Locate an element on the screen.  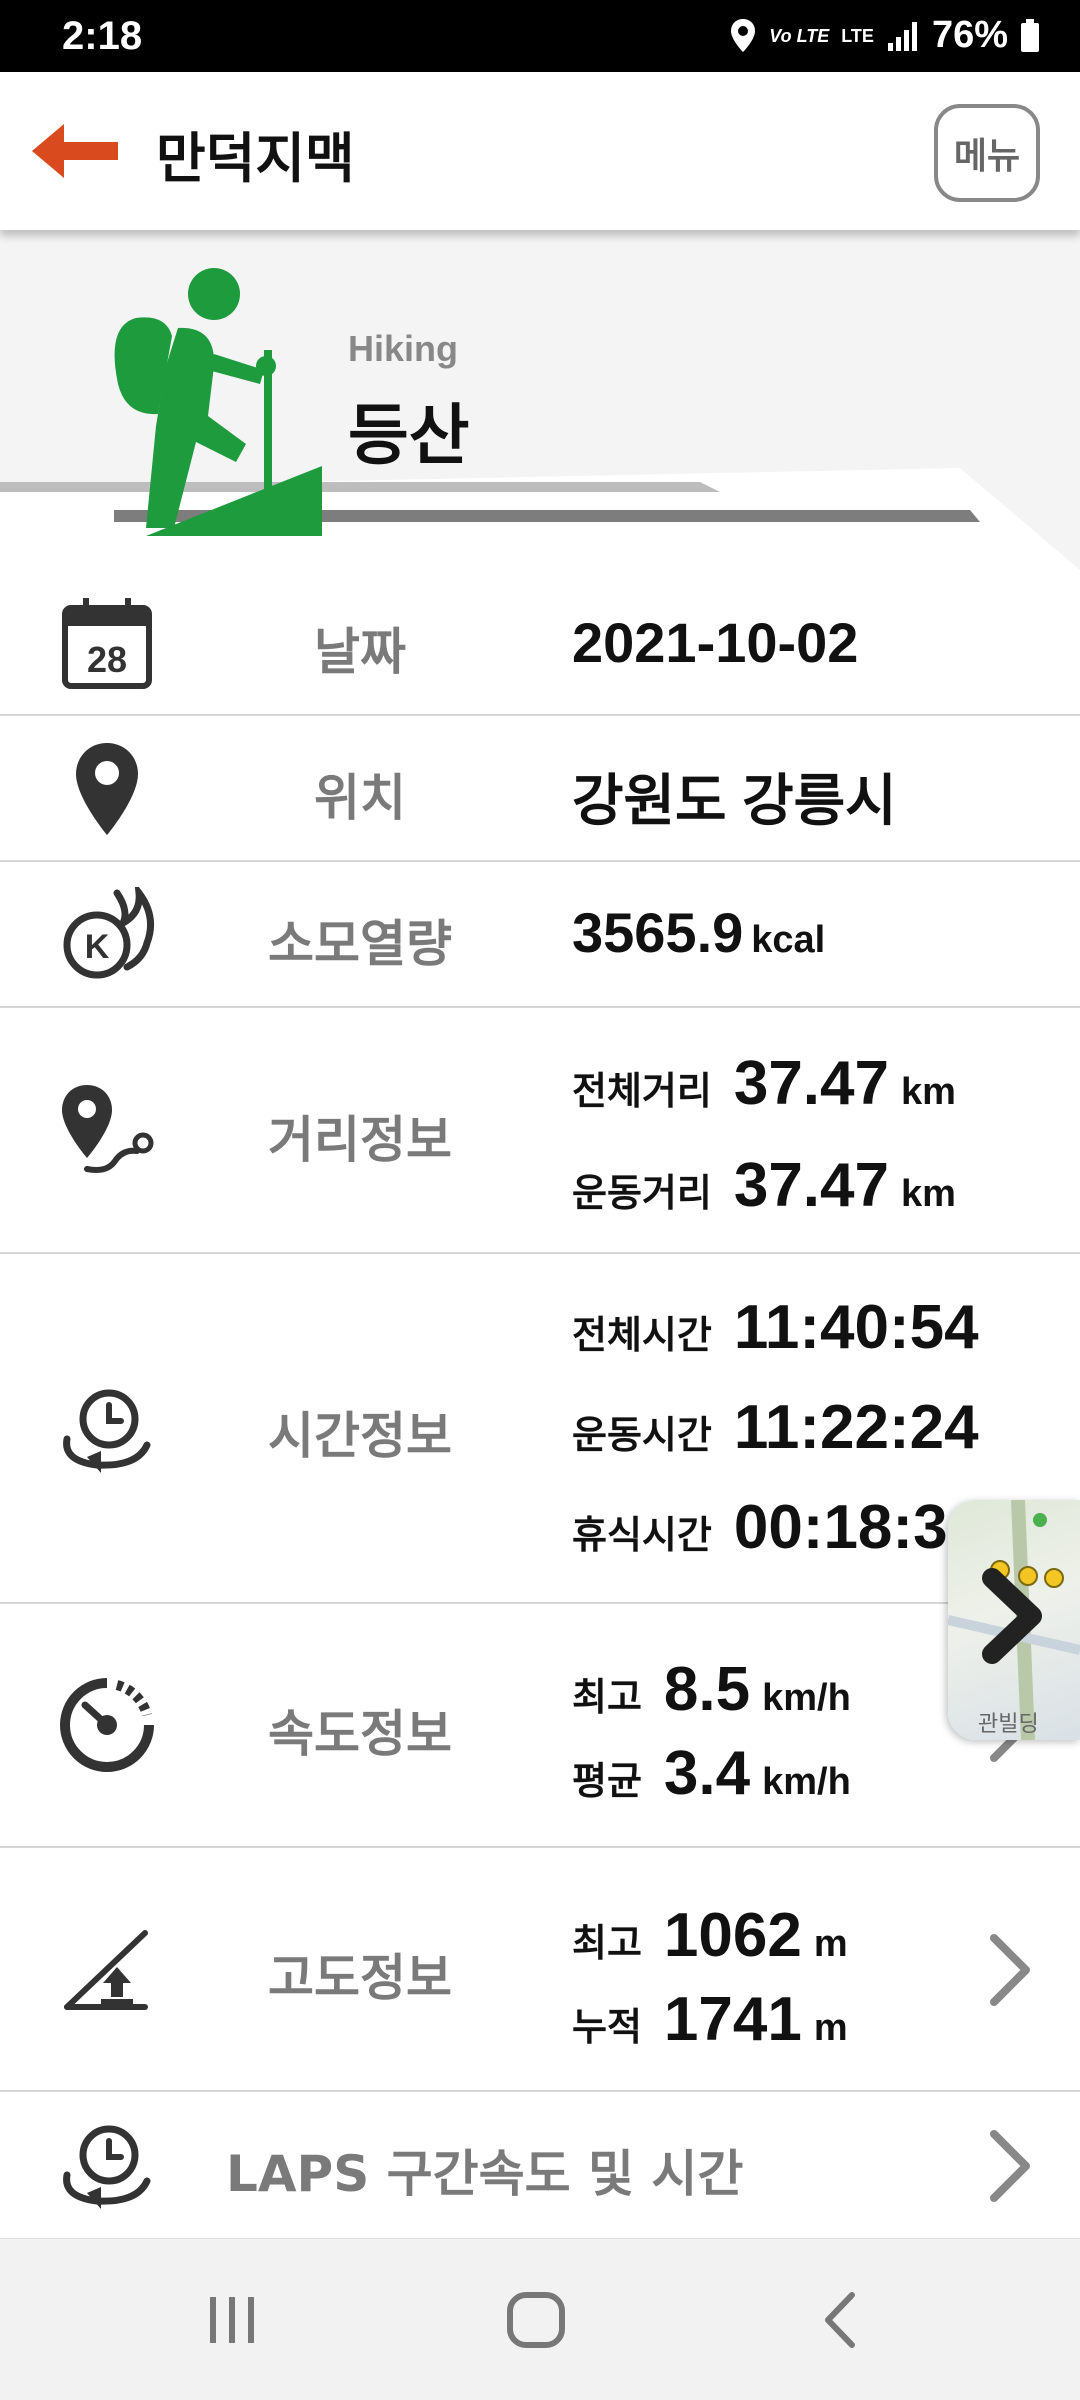
total-distance-unit: km is located at coordinates (928, 1092).